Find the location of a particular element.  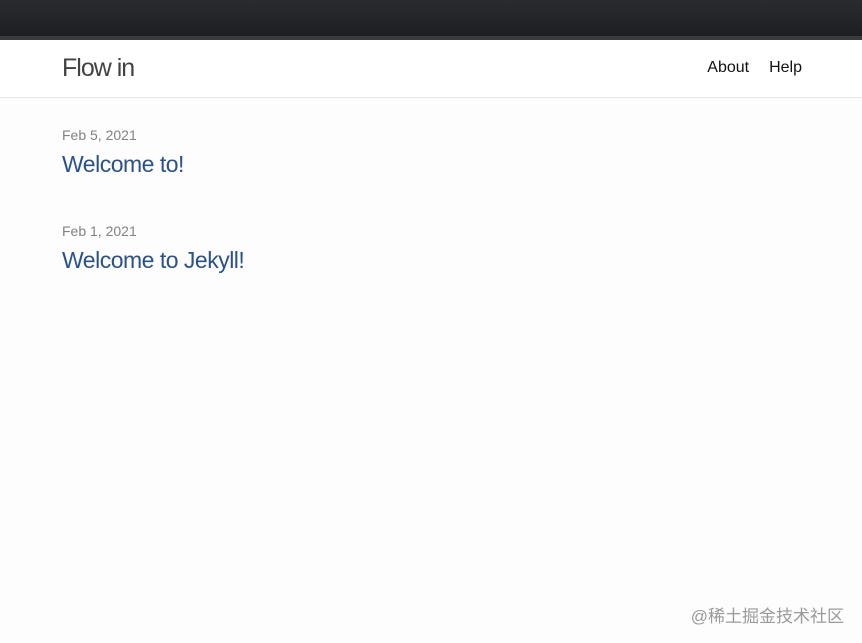

post-title-link: Welcome to Jekyll! is located at coordinates (153, 260).